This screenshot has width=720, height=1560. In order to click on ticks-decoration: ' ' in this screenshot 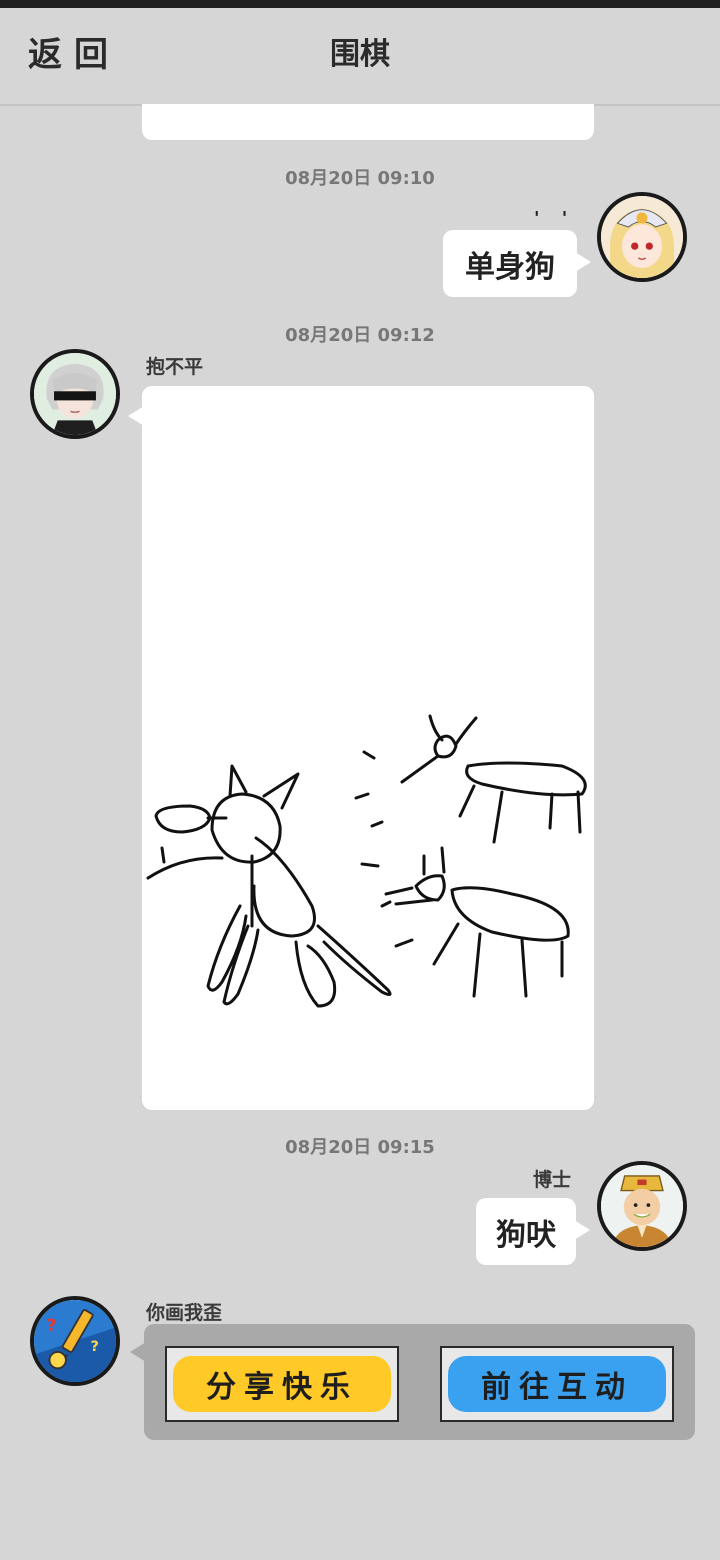, I will do `click(555, 218)`.